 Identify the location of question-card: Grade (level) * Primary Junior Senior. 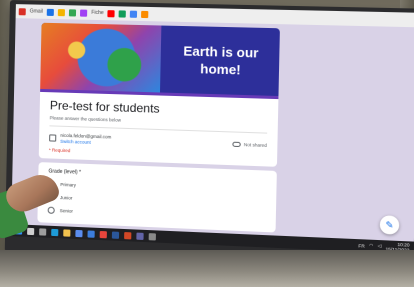
(157, 197).